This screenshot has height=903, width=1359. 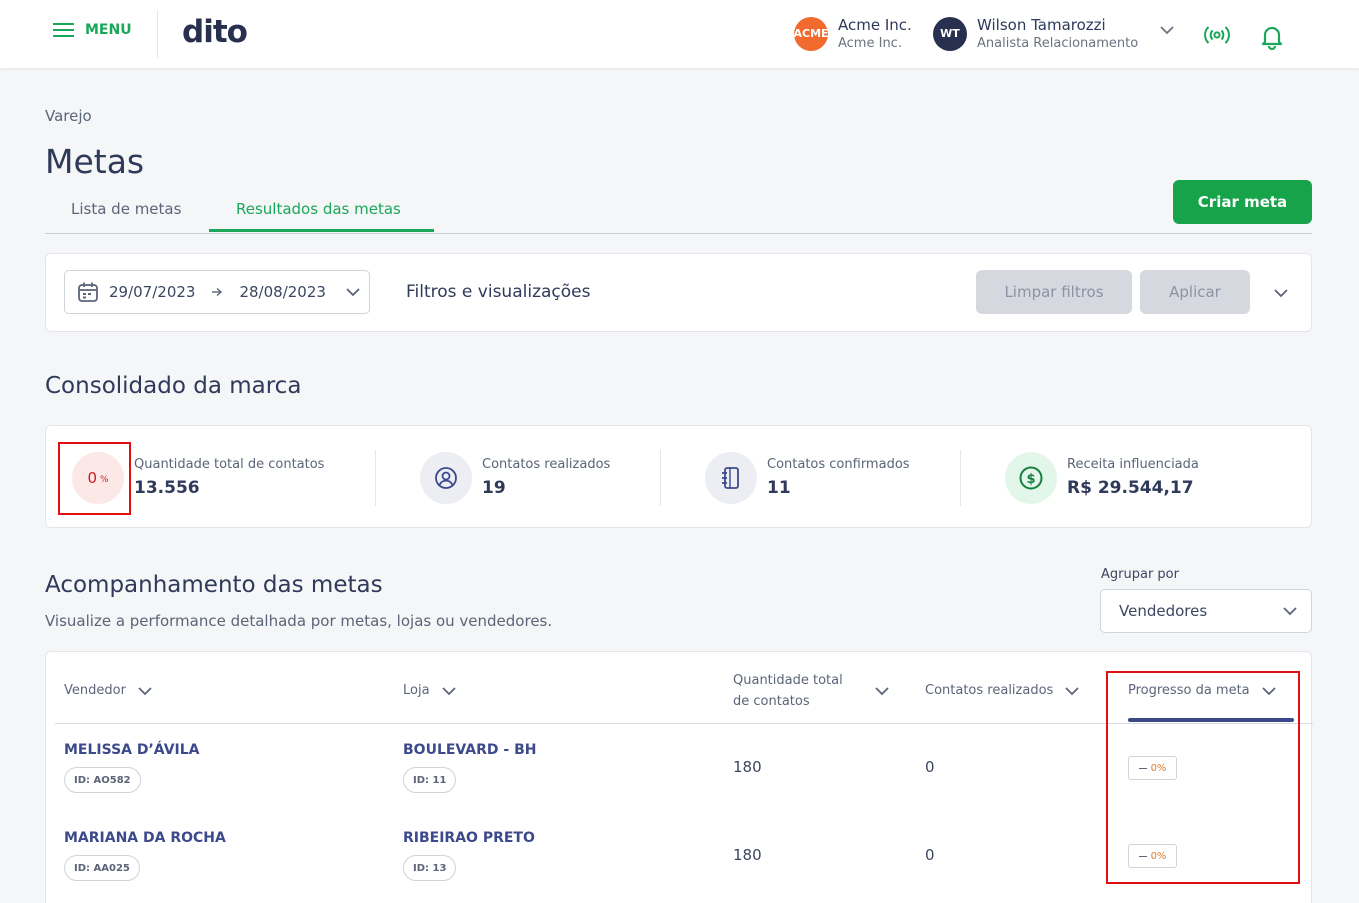 I want to click on date-end: 28/08/2023, so click(x=282, y=292).